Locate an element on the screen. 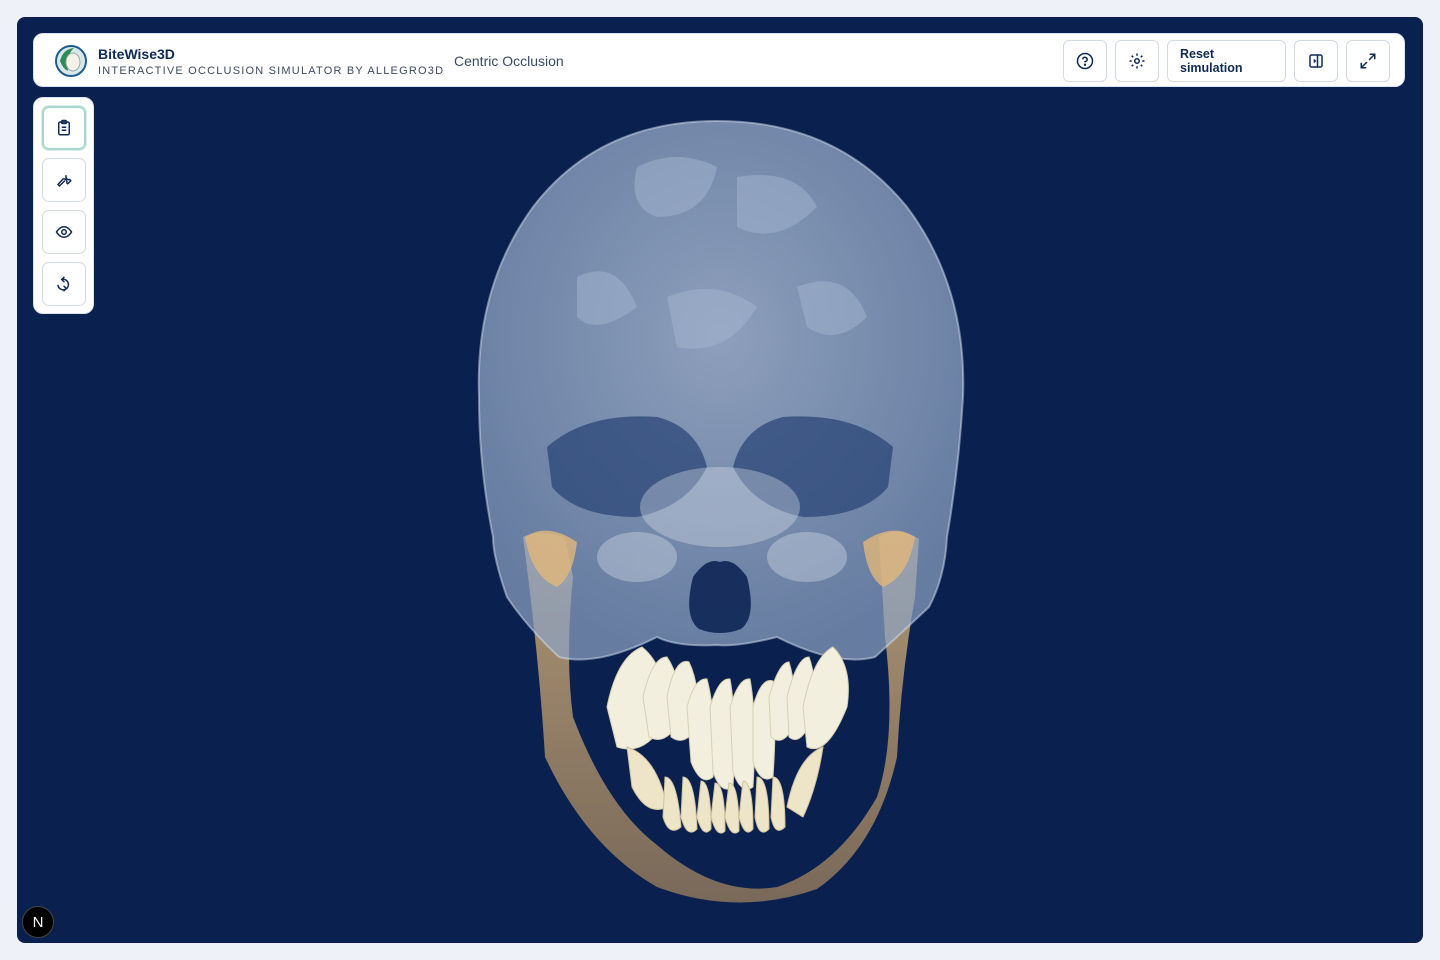 The width and height of the screenshot is (1440, 960). reset-simulation-button: Reset simulation is located at coordinates (1226, 61).